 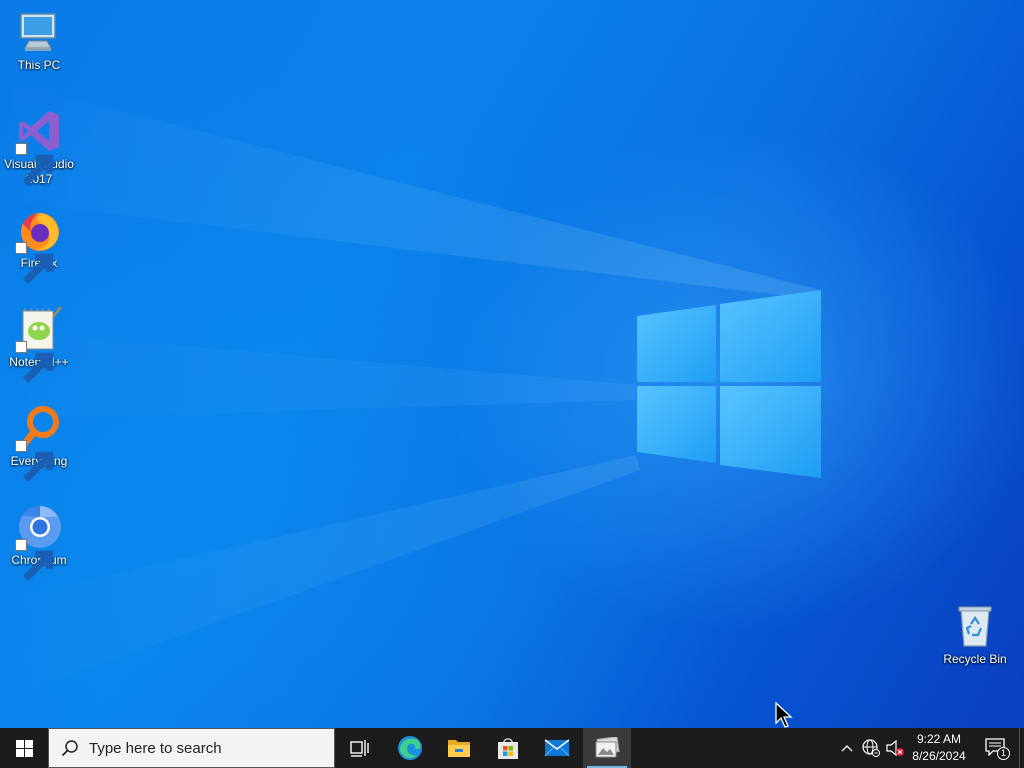 What do you see at coordinates (975, 659) in the screenshot?
I see `desktop-icon-label: Recycle Bin` at bounding box center [975, 659].